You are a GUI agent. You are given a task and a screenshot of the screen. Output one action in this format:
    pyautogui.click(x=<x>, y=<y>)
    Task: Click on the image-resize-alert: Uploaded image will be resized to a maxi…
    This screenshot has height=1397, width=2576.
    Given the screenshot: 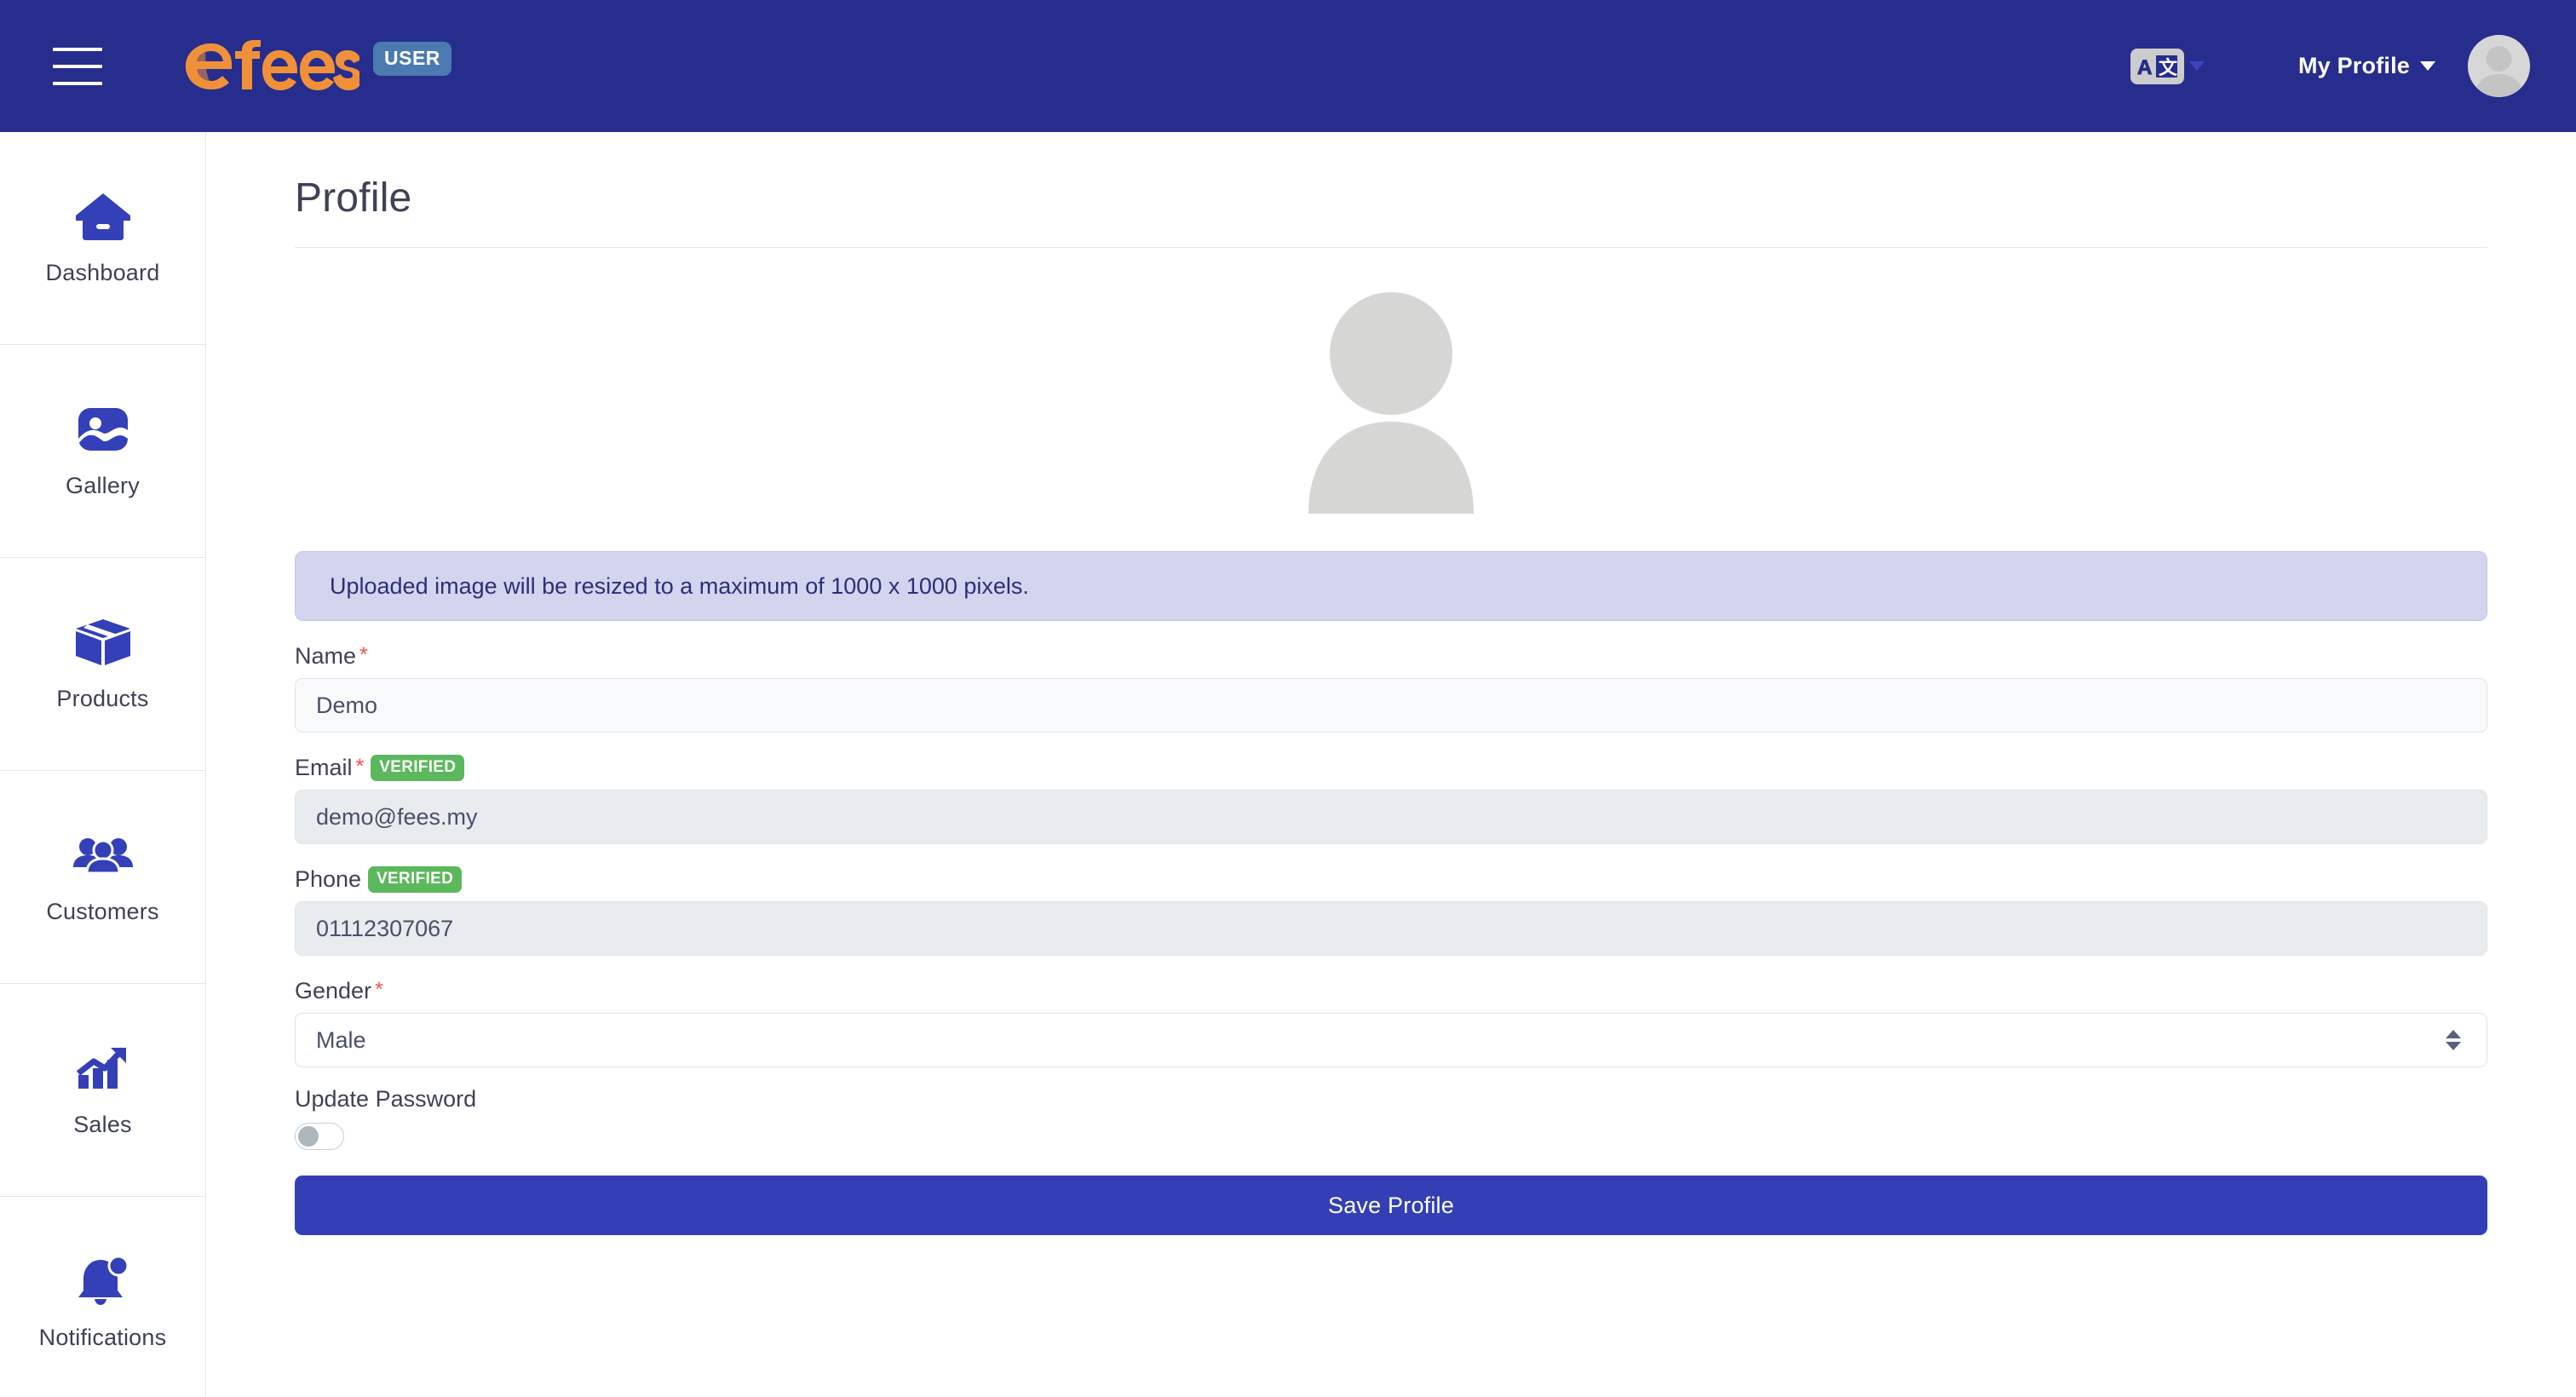 What is the action you would take?
    pyautogui.click(x=1391, y=586)
    